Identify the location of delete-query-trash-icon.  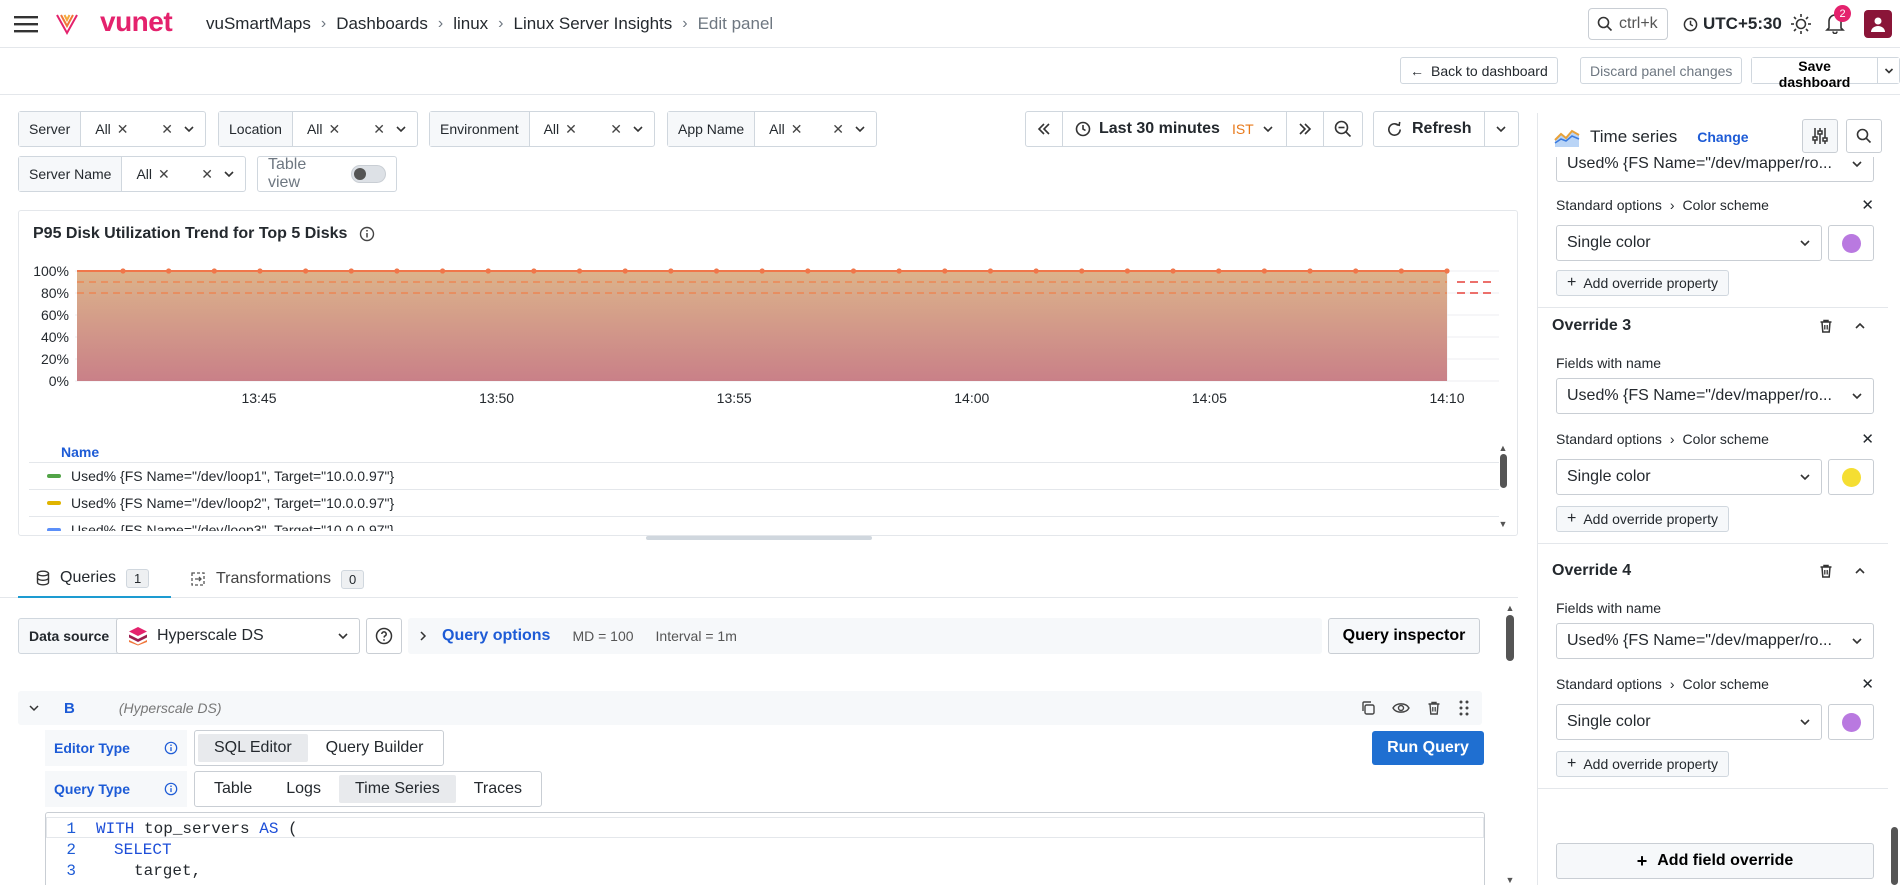
(1434, 708).